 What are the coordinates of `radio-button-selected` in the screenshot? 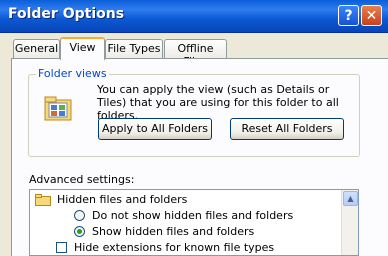 It's located at (79, 231).